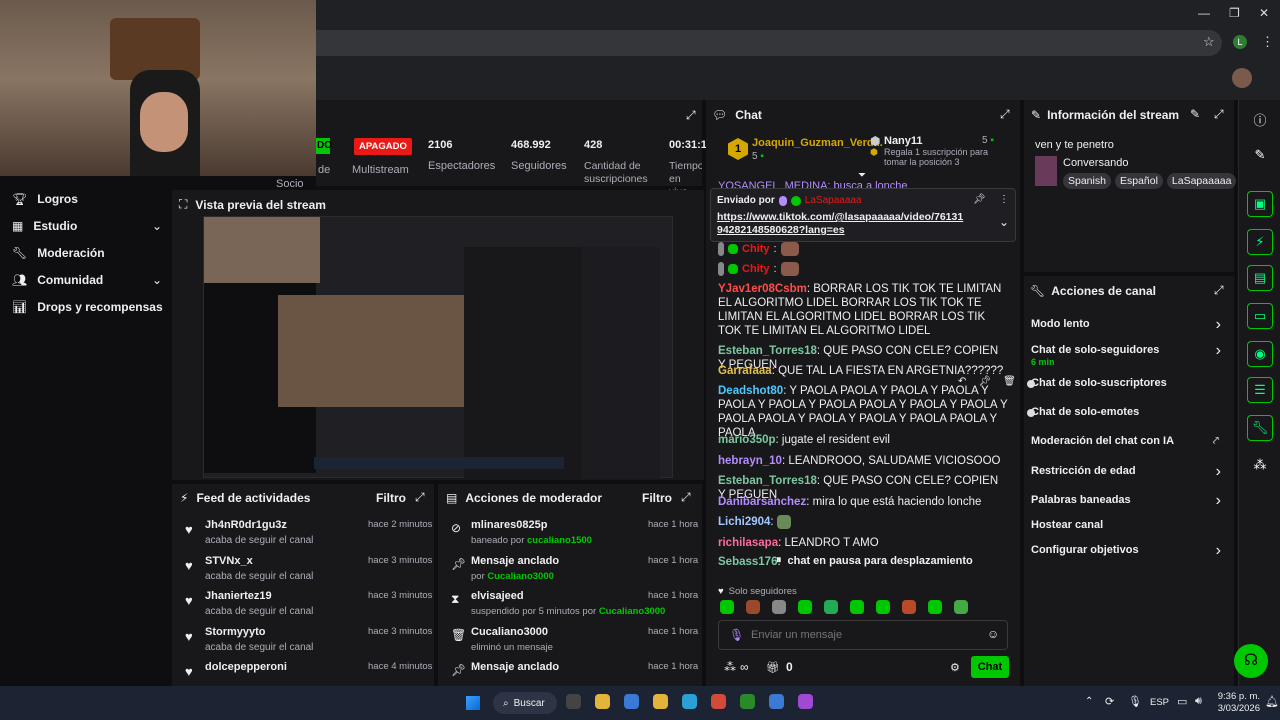  Describe the element at coordinates (805, 701) in the screenshot. I see `copilot-icon` at that location.